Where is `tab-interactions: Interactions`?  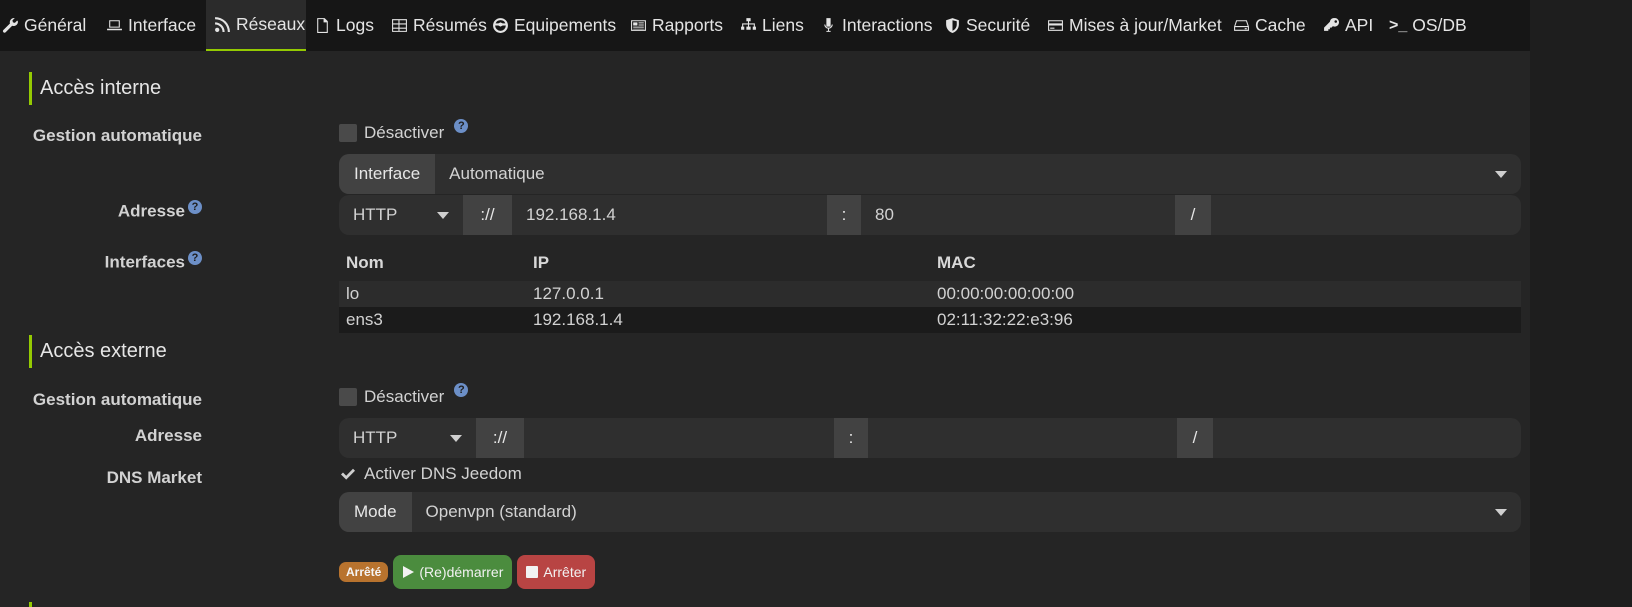
tab-interactions: Interactions is located at coordinates (874, 25).